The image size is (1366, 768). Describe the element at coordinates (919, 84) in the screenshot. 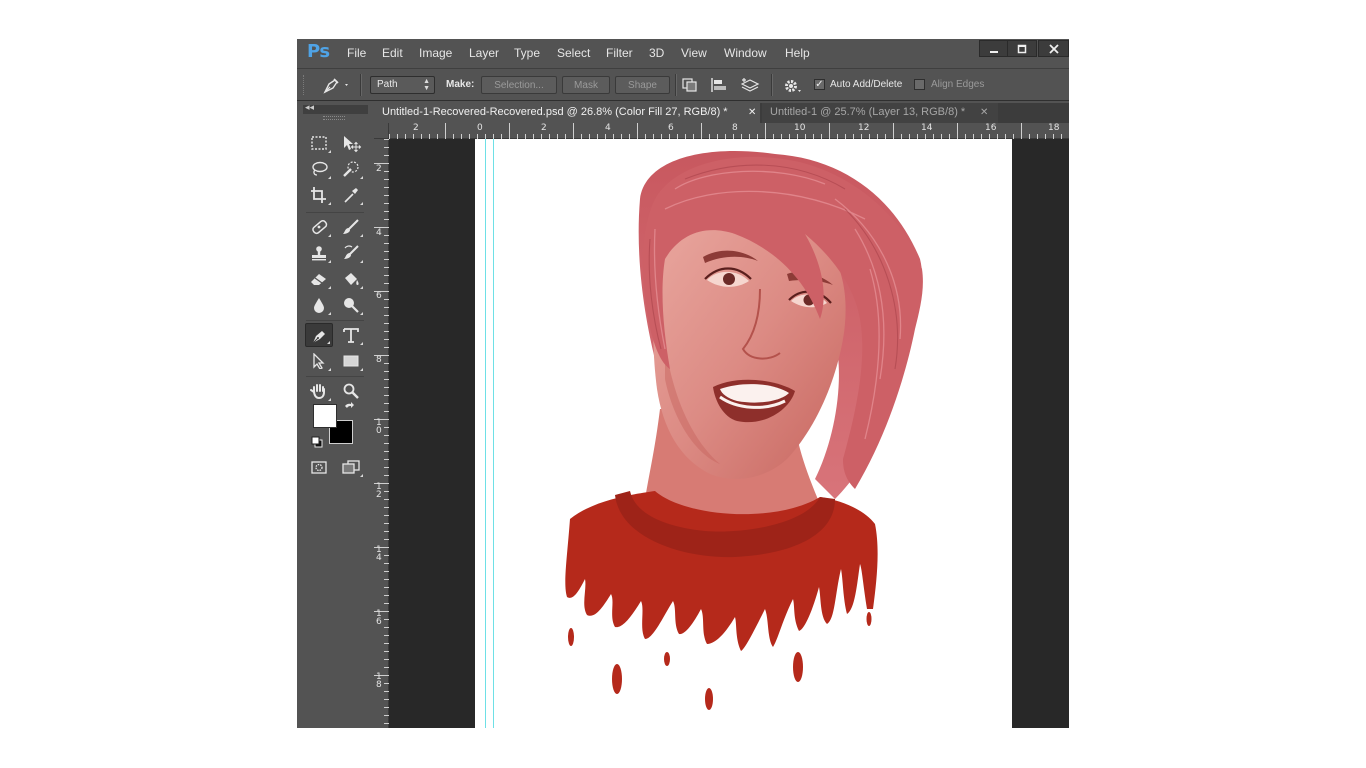

I see `align-edges-checkbox` at that location.